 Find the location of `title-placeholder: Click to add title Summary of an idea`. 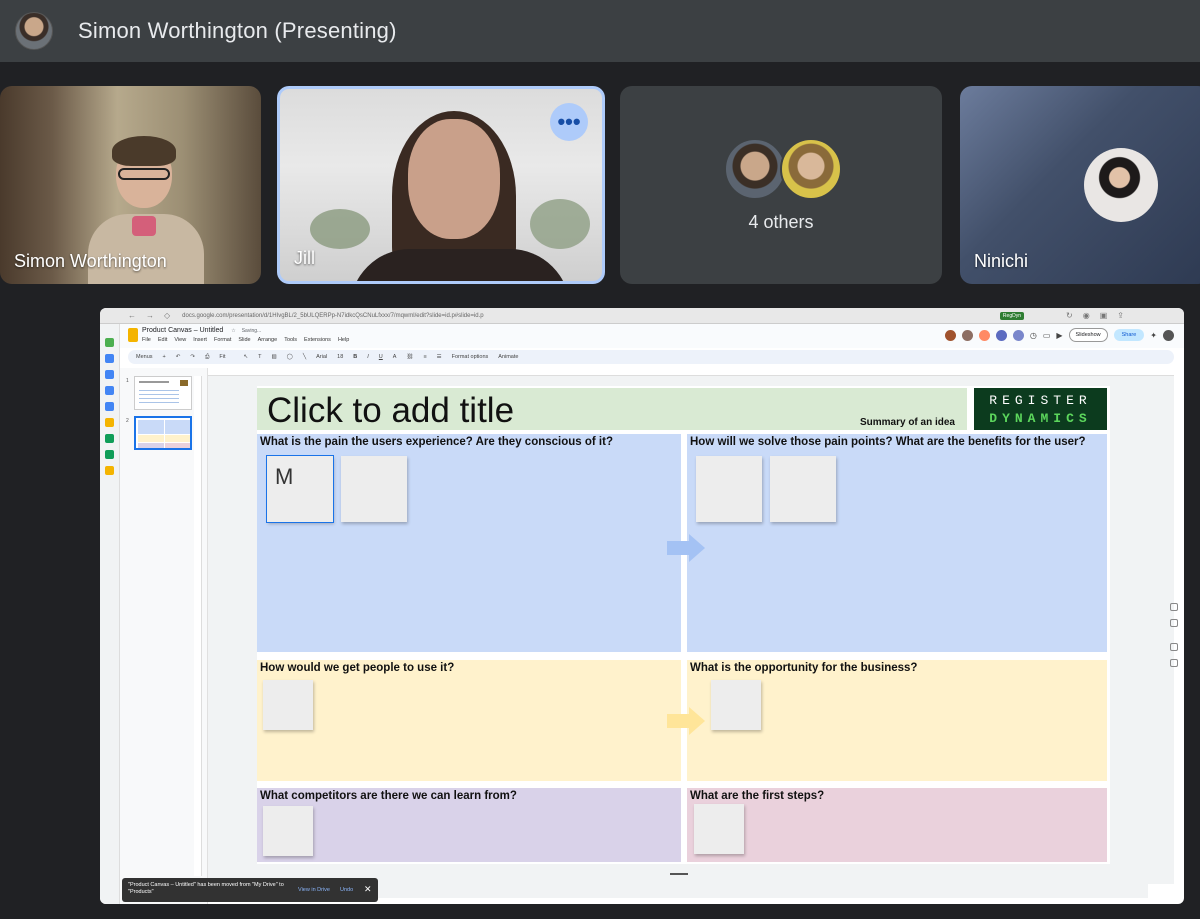

title-placeholder: Click to add title Summary of an idea is located at coordinates (612, 409).